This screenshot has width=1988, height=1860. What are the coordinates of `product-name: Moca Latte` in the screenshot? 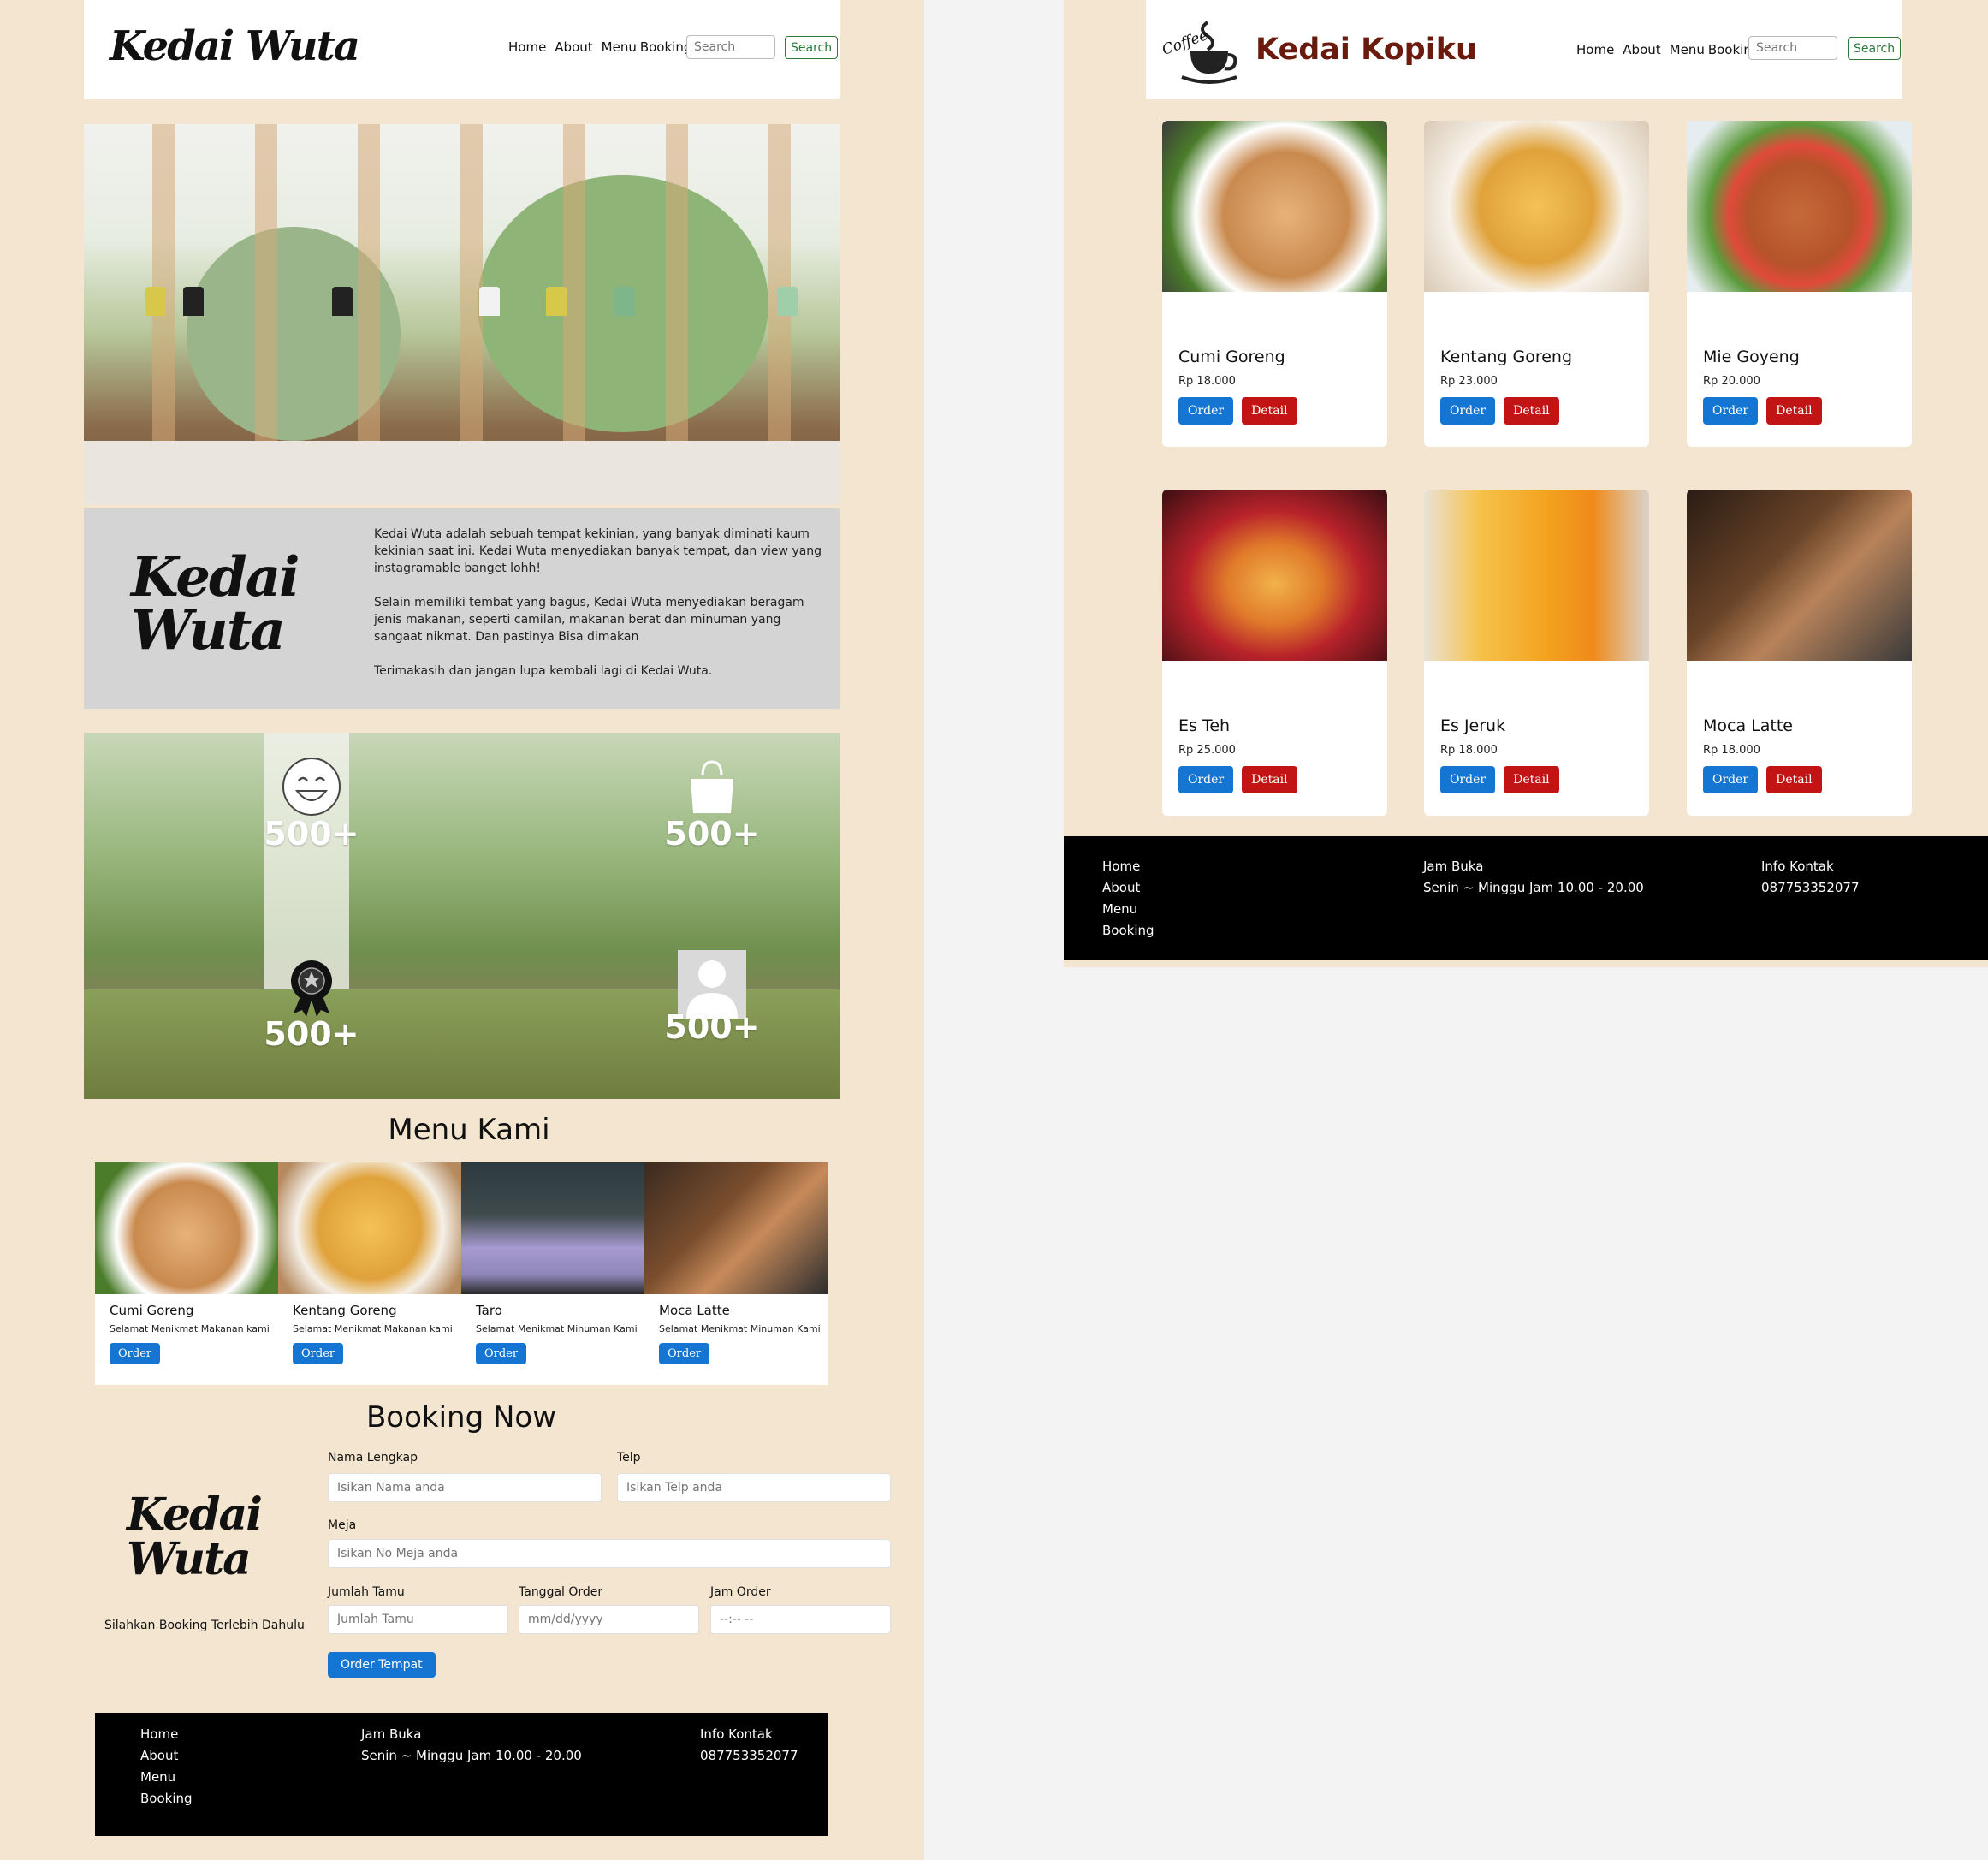 It's located at (1748, 725).